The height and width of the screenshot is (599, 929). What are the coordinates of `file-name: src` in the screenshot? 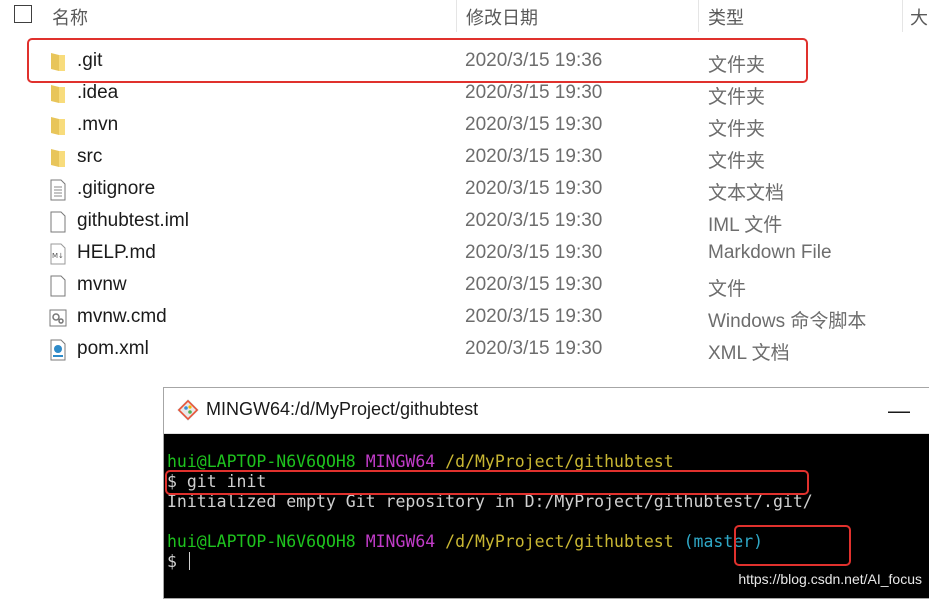 It's located at (90, 156).